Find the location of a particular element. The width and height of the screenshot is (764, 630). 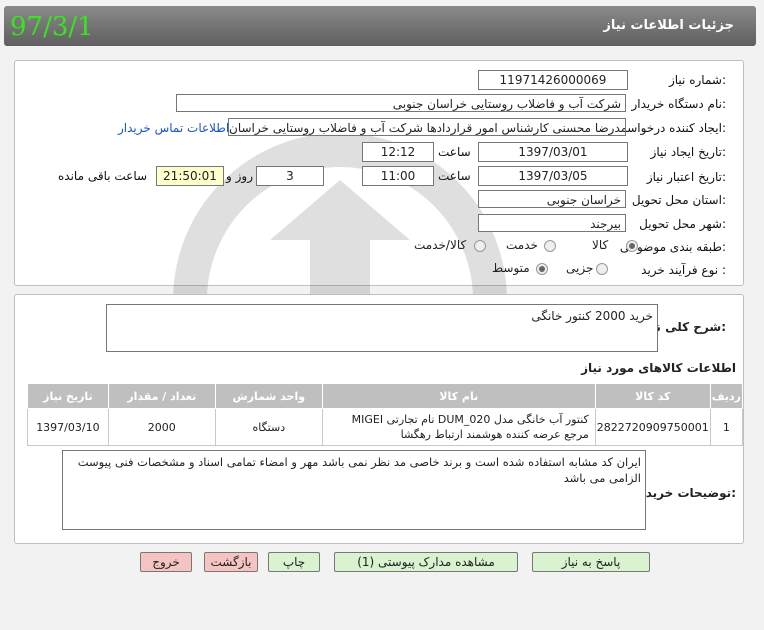

contact-info-link: اطلاعات تماس خریدار is located at coordinates (173, 128).